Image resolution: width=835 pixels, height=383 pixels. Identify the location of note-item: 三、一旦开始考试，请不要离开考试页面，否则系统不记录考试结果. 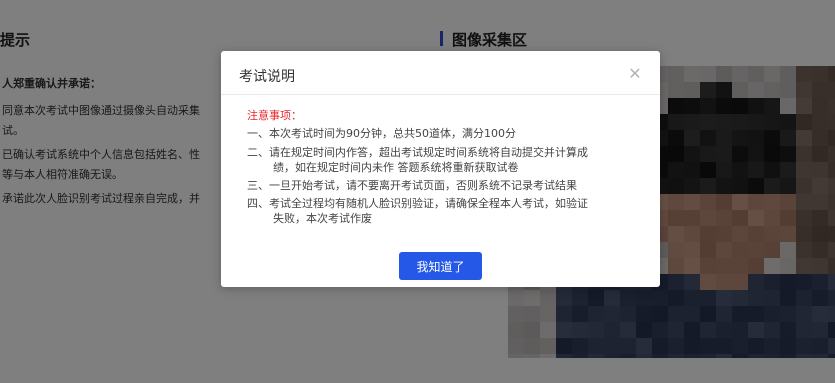
(412, 185).